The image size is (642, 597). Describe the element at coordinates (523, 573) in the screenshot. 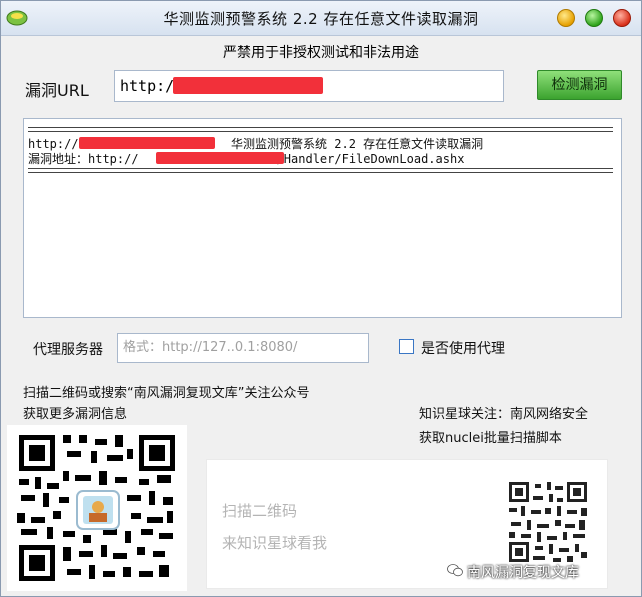

I see `watermark-text: 南风漏洞复现文库` at that location.